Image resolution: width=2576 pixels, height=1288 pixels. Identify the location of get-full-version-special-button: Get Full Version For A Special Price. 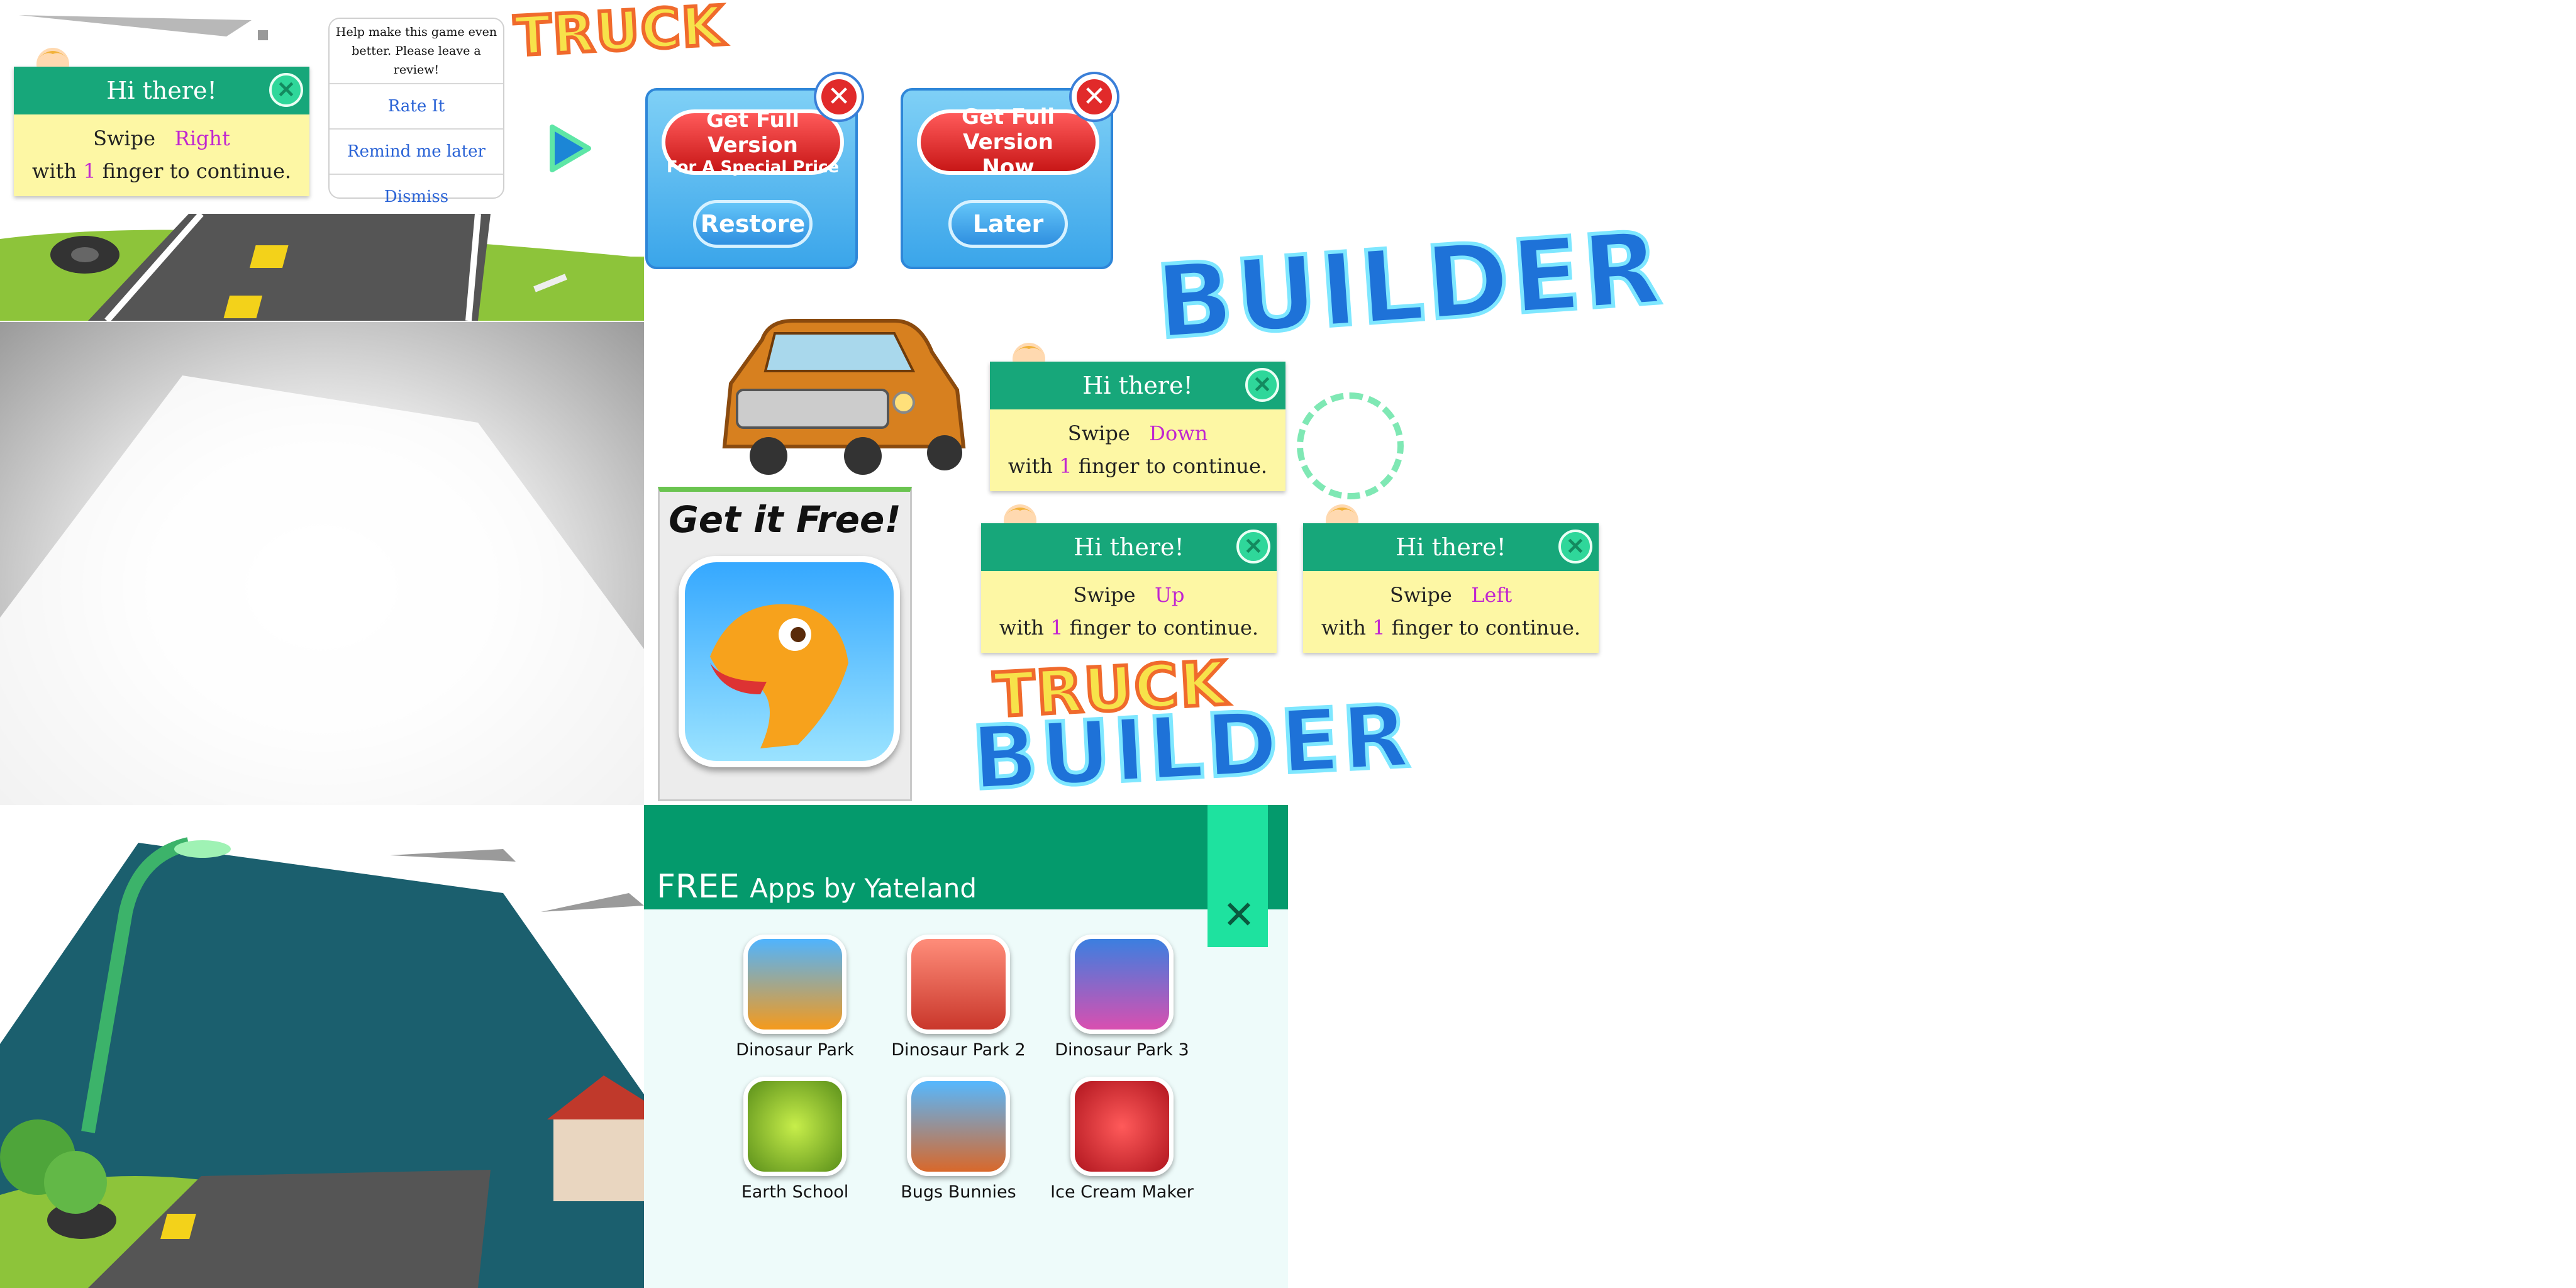
(753, 142).